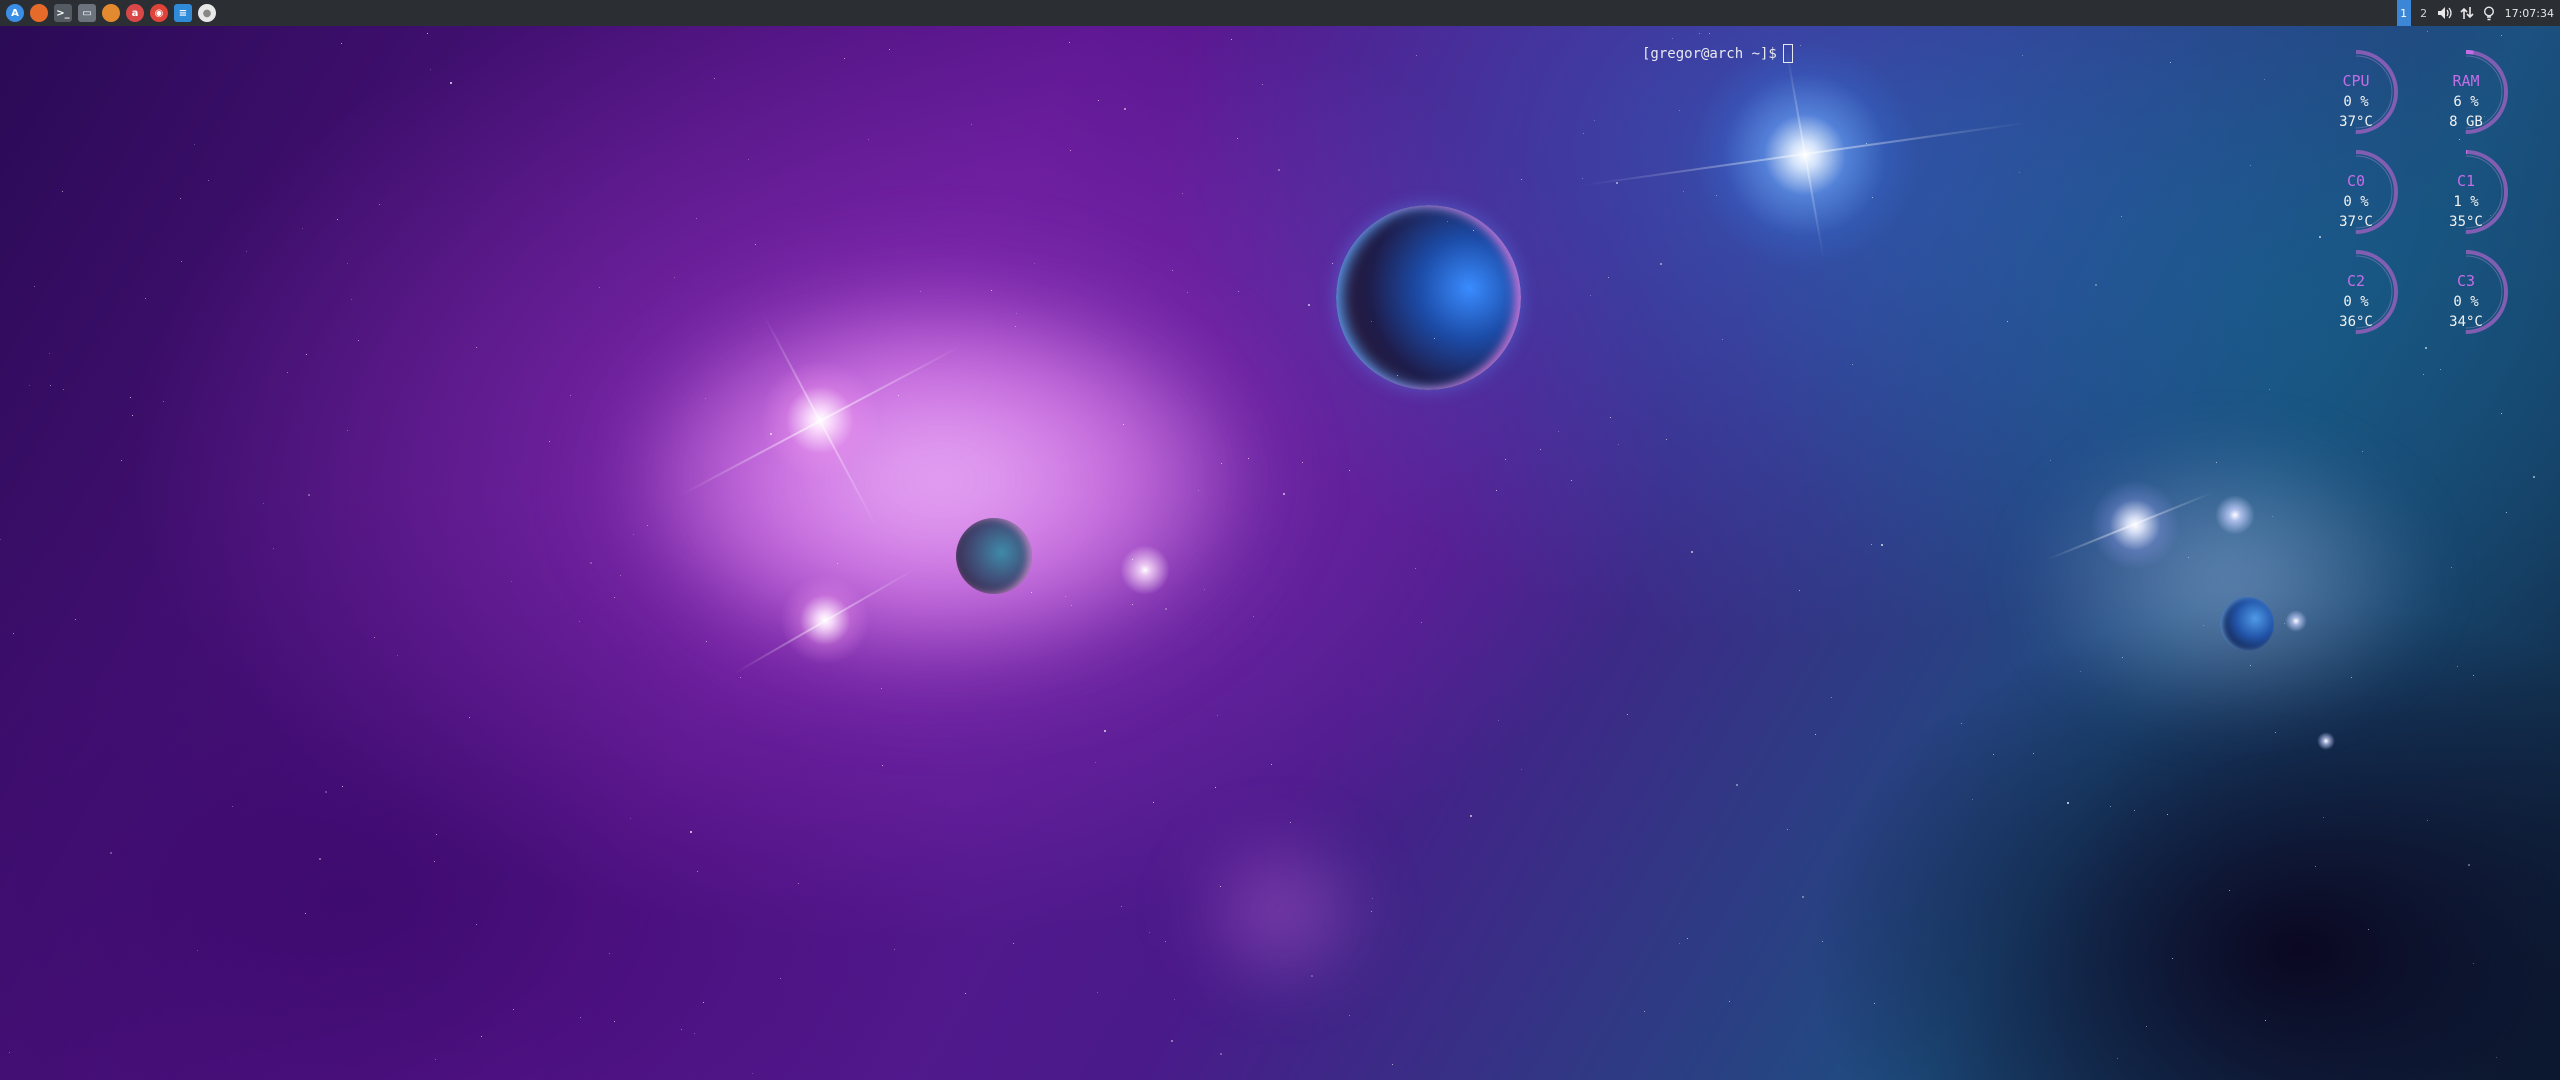  Describe the element at coordinates (2467, 13) in the screenshot. I see `network-icon` at that location.